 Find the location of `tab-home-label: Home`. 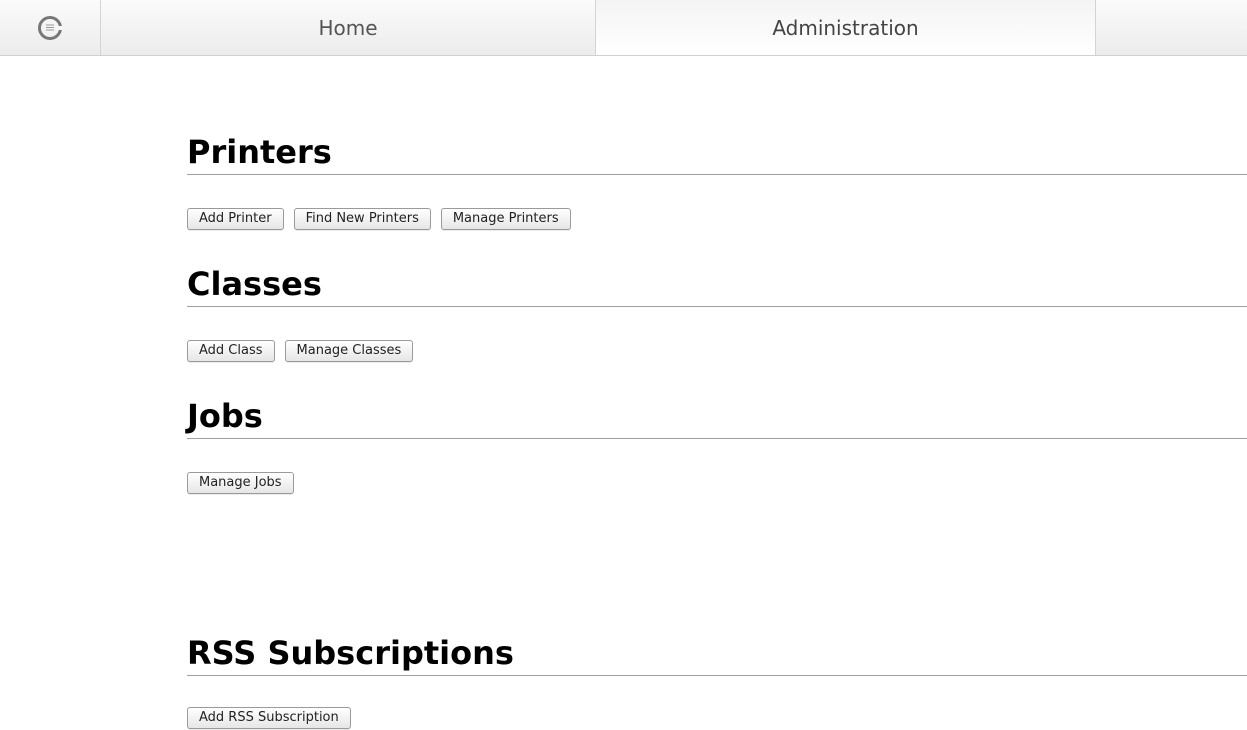

tab-home-label: Home is located at coordinates (348, 27).